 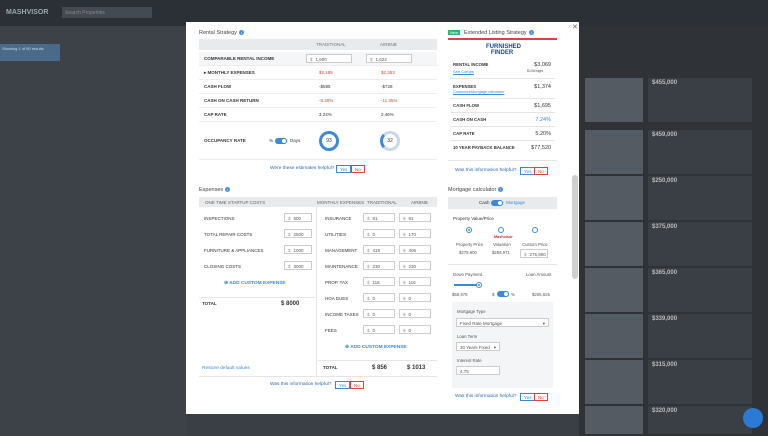 What do you see at coordinates (379, 233) in the screenshot?
I see `utilities-traditional: $0` at bounding box center [379, 233].